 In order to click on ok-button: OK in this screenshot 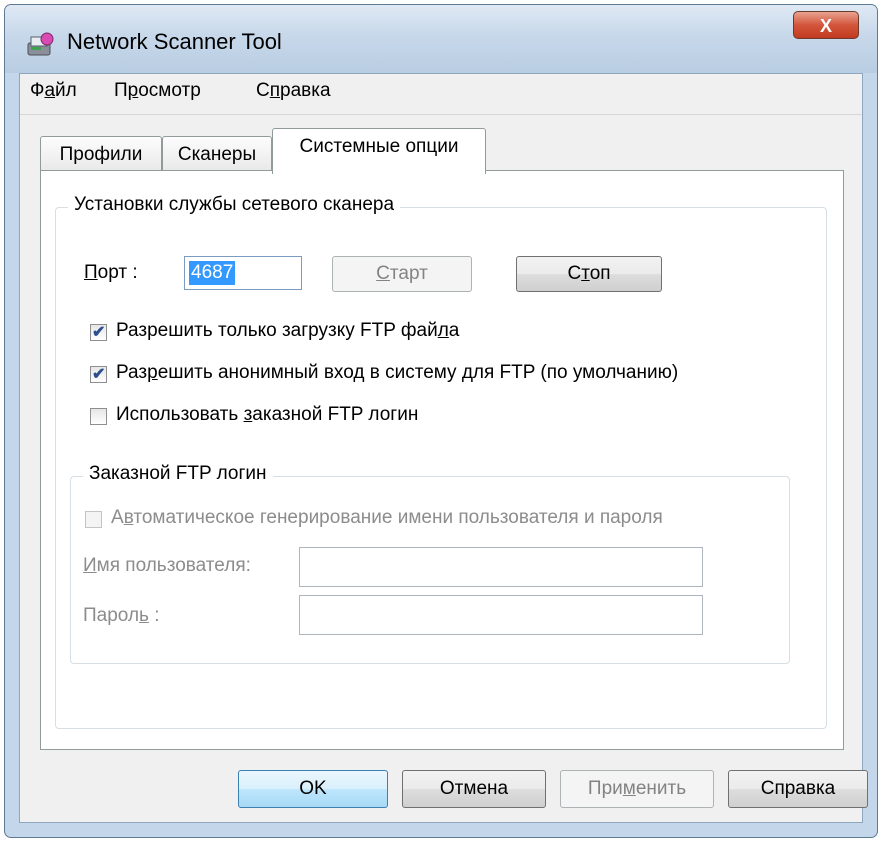, I will do `click(313, 789)`.